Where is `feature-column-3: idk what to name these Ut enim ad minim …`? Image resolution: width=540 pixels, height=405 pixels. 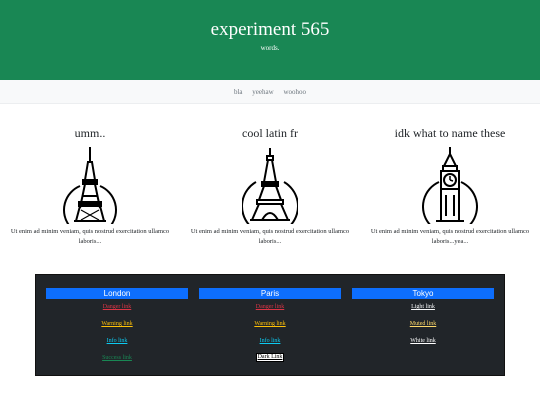 feature-column-3: idk what to name these Ut enim ad minim … is located at coordinates (450, 185).